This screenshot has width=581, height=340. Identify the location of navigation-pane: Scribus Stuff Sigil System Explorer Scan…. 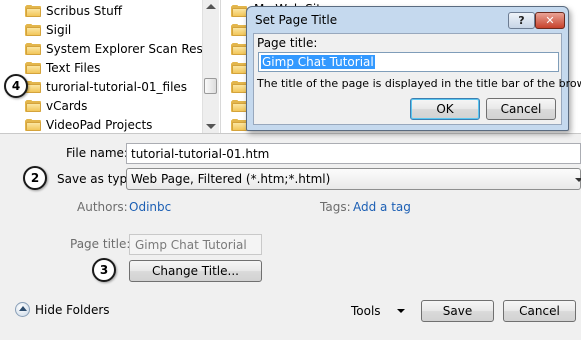
(101, 67).